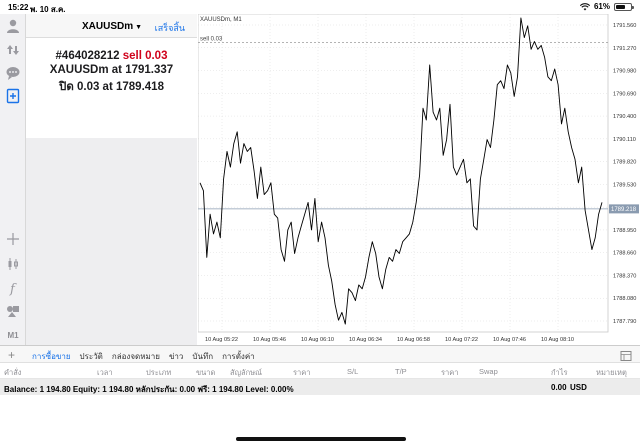 Image resolution: width=640 pixels, height=447 pixels. Describe the element at coordinates (149, 70) in the screenshot. I see `order-entry-price: 1791.337` at that location.